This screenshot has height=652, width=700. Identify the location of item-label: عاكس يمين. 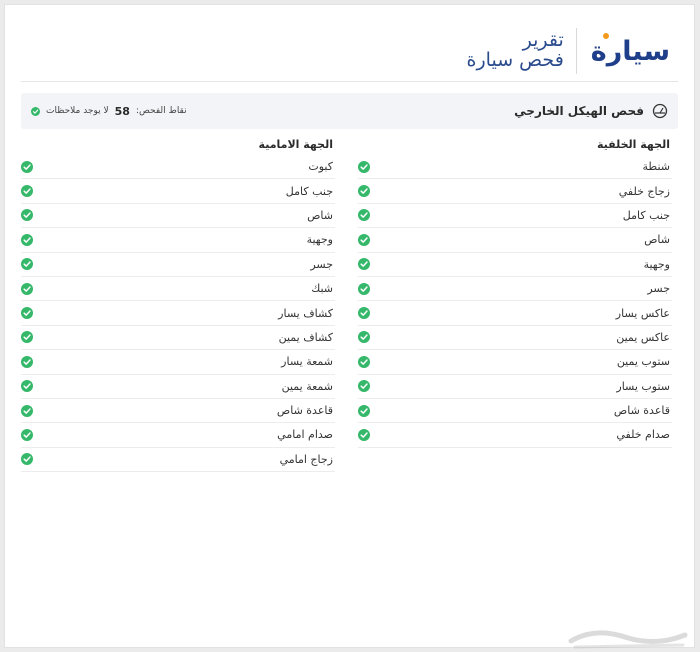
(643, 337).